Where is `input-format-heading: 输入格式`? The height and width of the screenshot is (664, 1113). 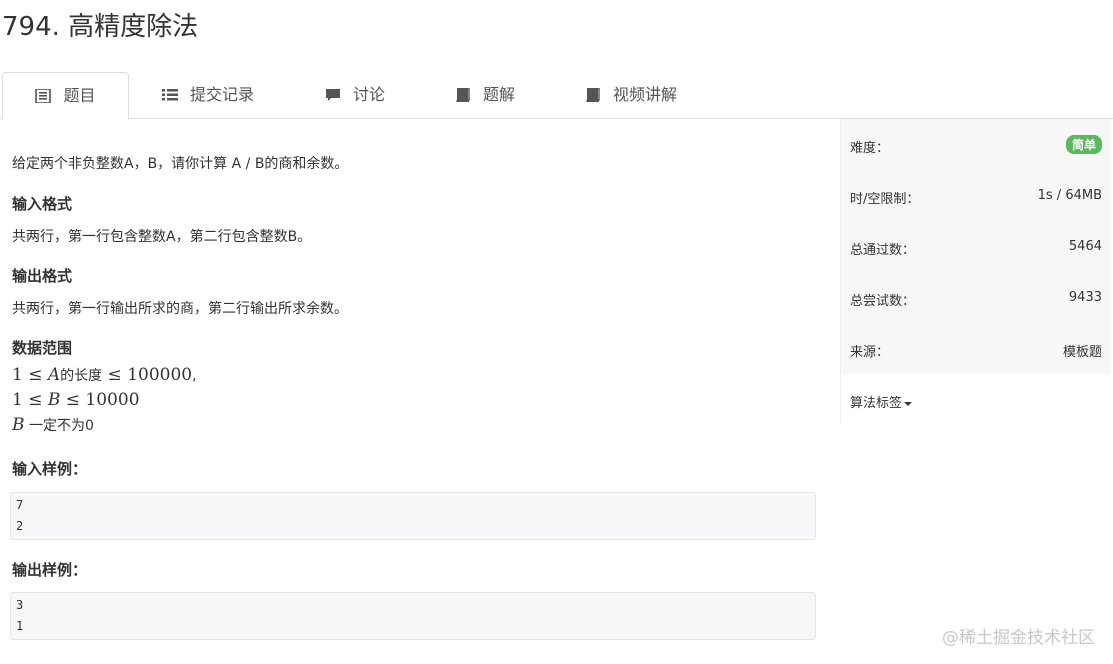
input-format-heading: 输入格式 is located at coordinates (42, 204).